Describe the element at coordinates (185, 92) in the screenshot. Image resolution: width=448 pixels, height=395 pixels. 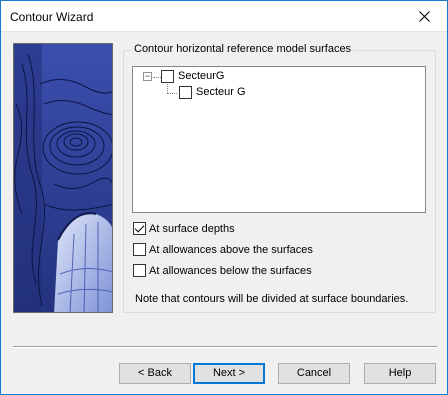
I see `tree-child-checkbox` at that location.